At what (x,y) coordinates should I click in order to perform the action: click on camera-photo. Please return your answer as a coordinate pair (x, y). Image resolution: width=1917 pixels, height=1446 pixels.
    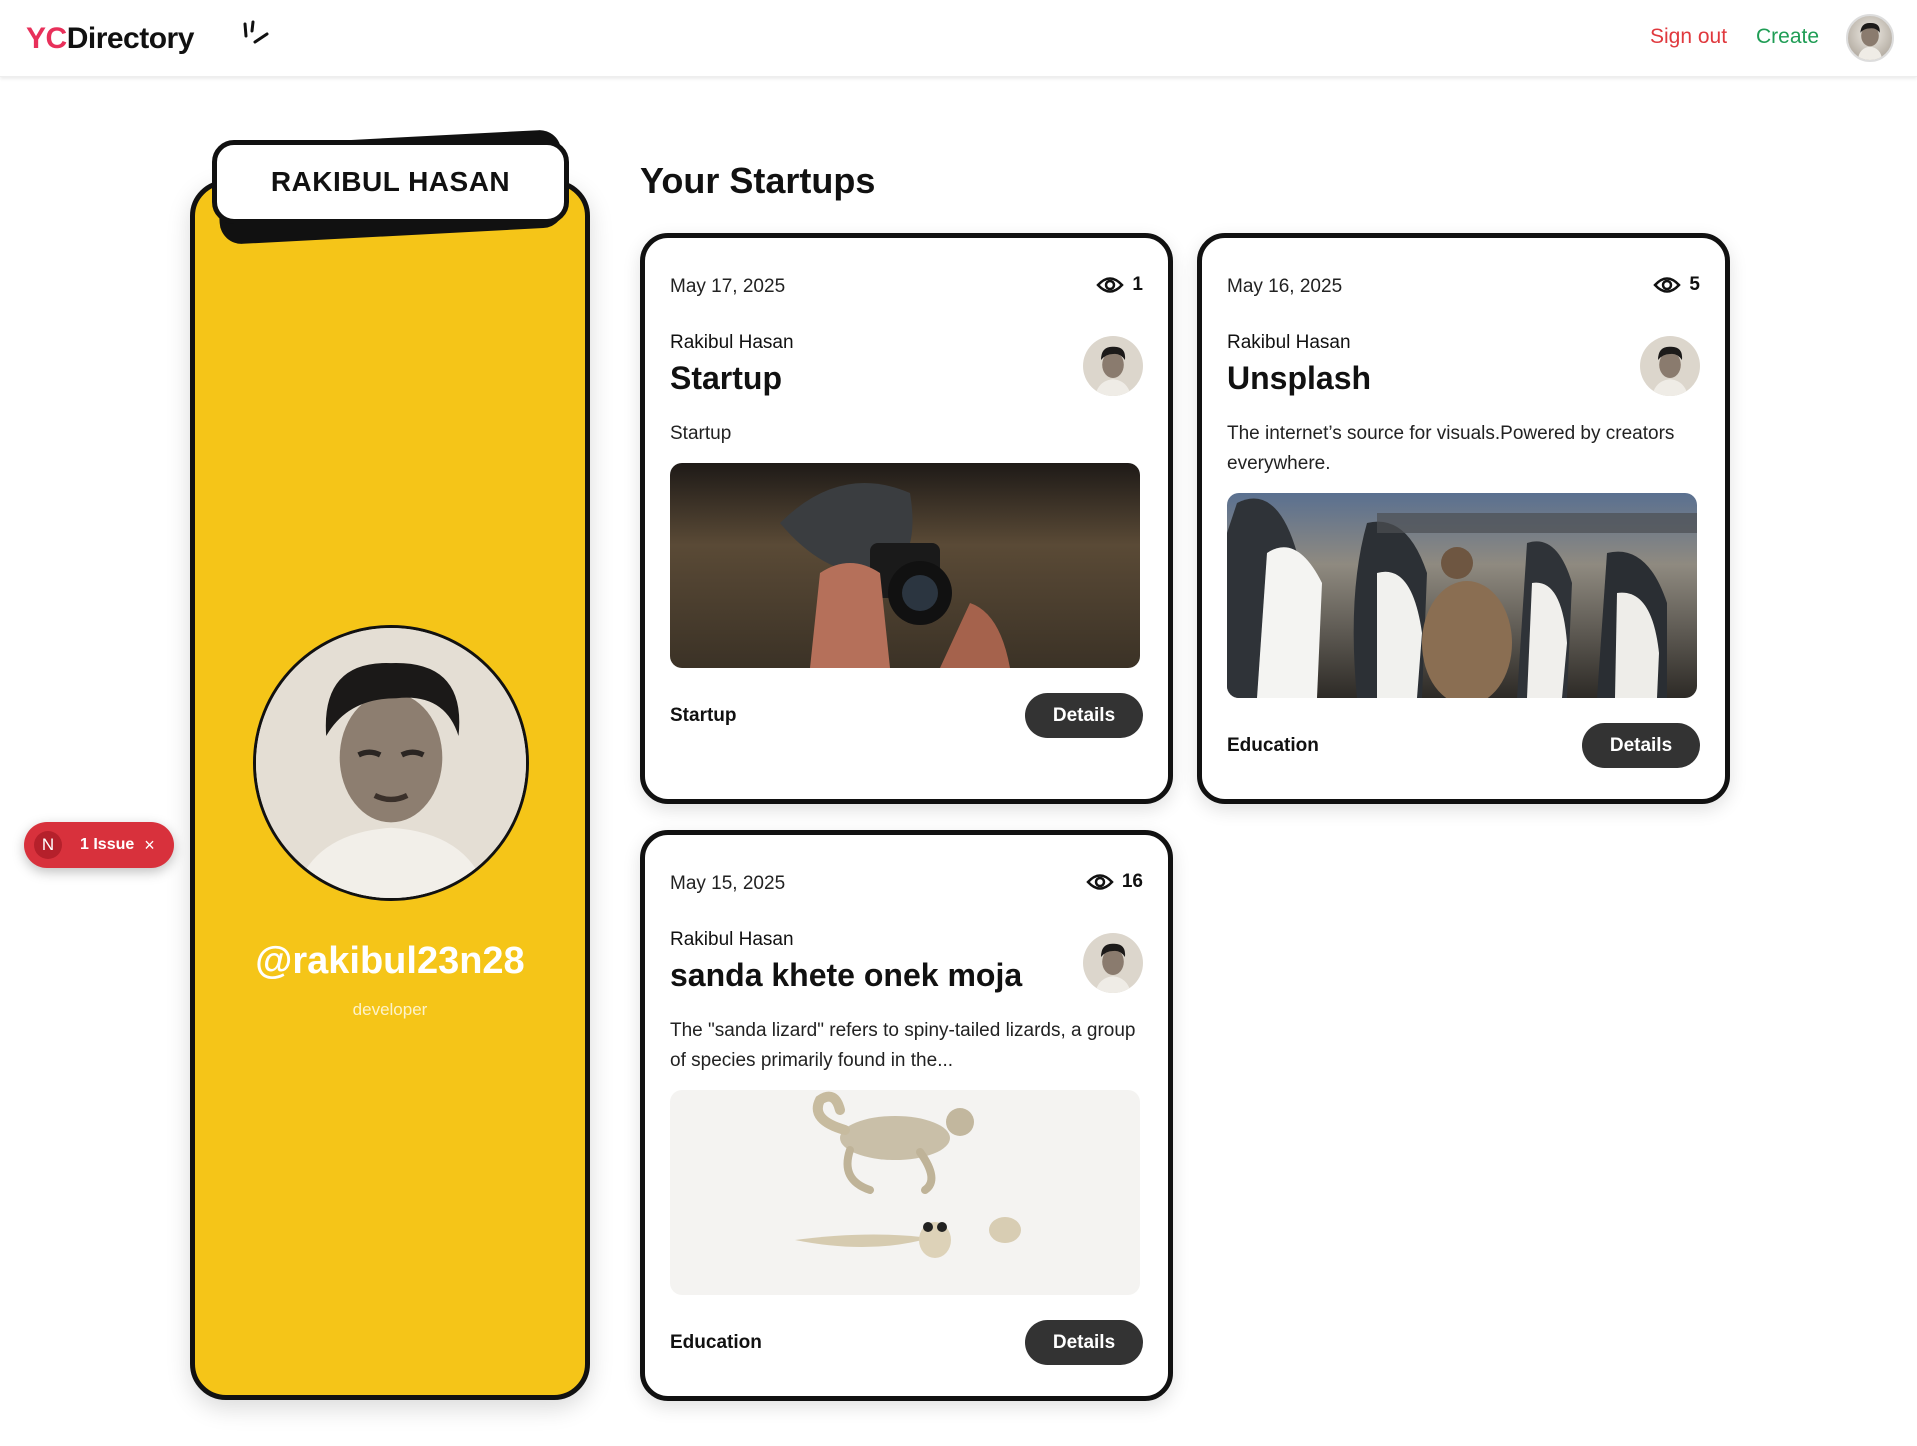
    Looking at the image, I should click on (905, 565).